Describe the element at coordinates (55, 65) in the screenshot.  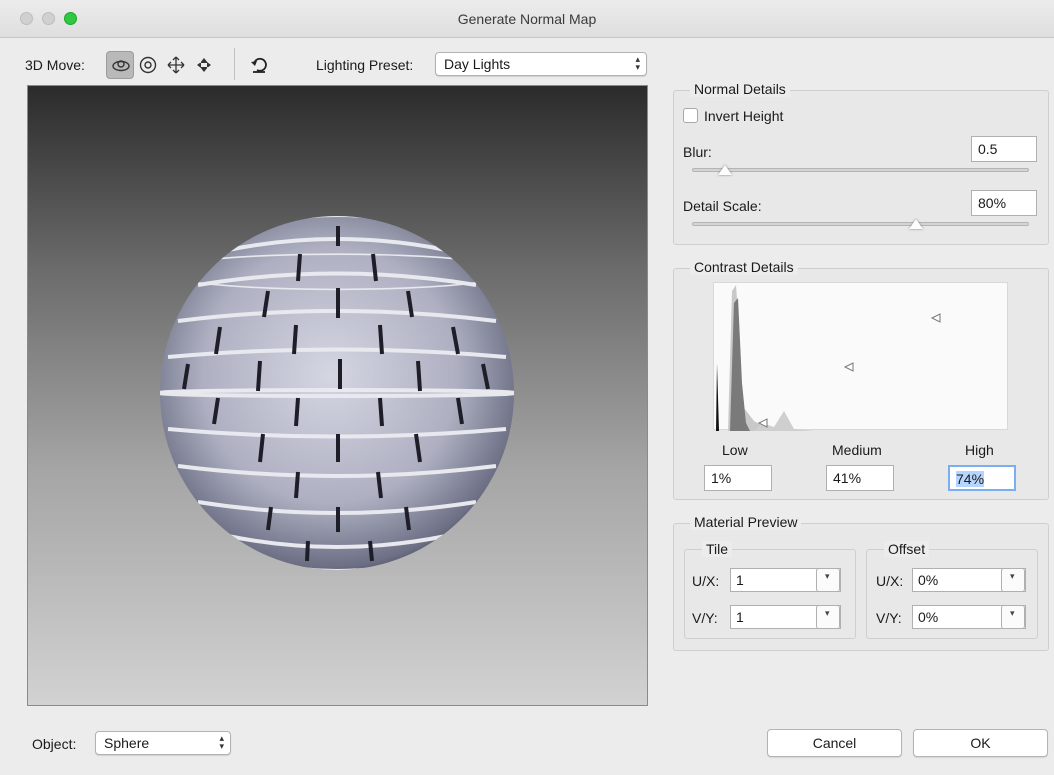
I see `3d-move-label: 3D Move:` at that location.